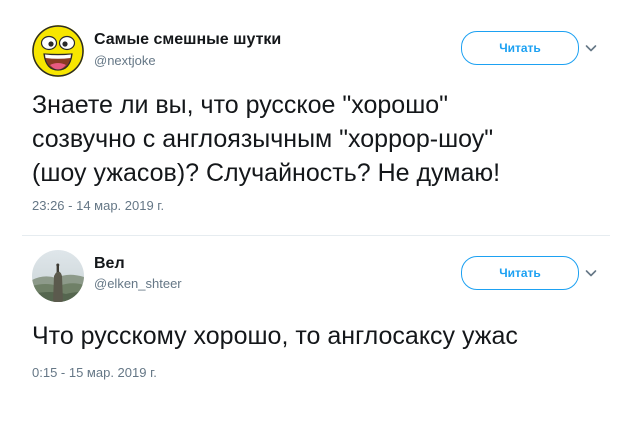 The height and width of the screenshot is (422, 640). I want to click on author-handle: @elken_shteer, so click(138, 283).